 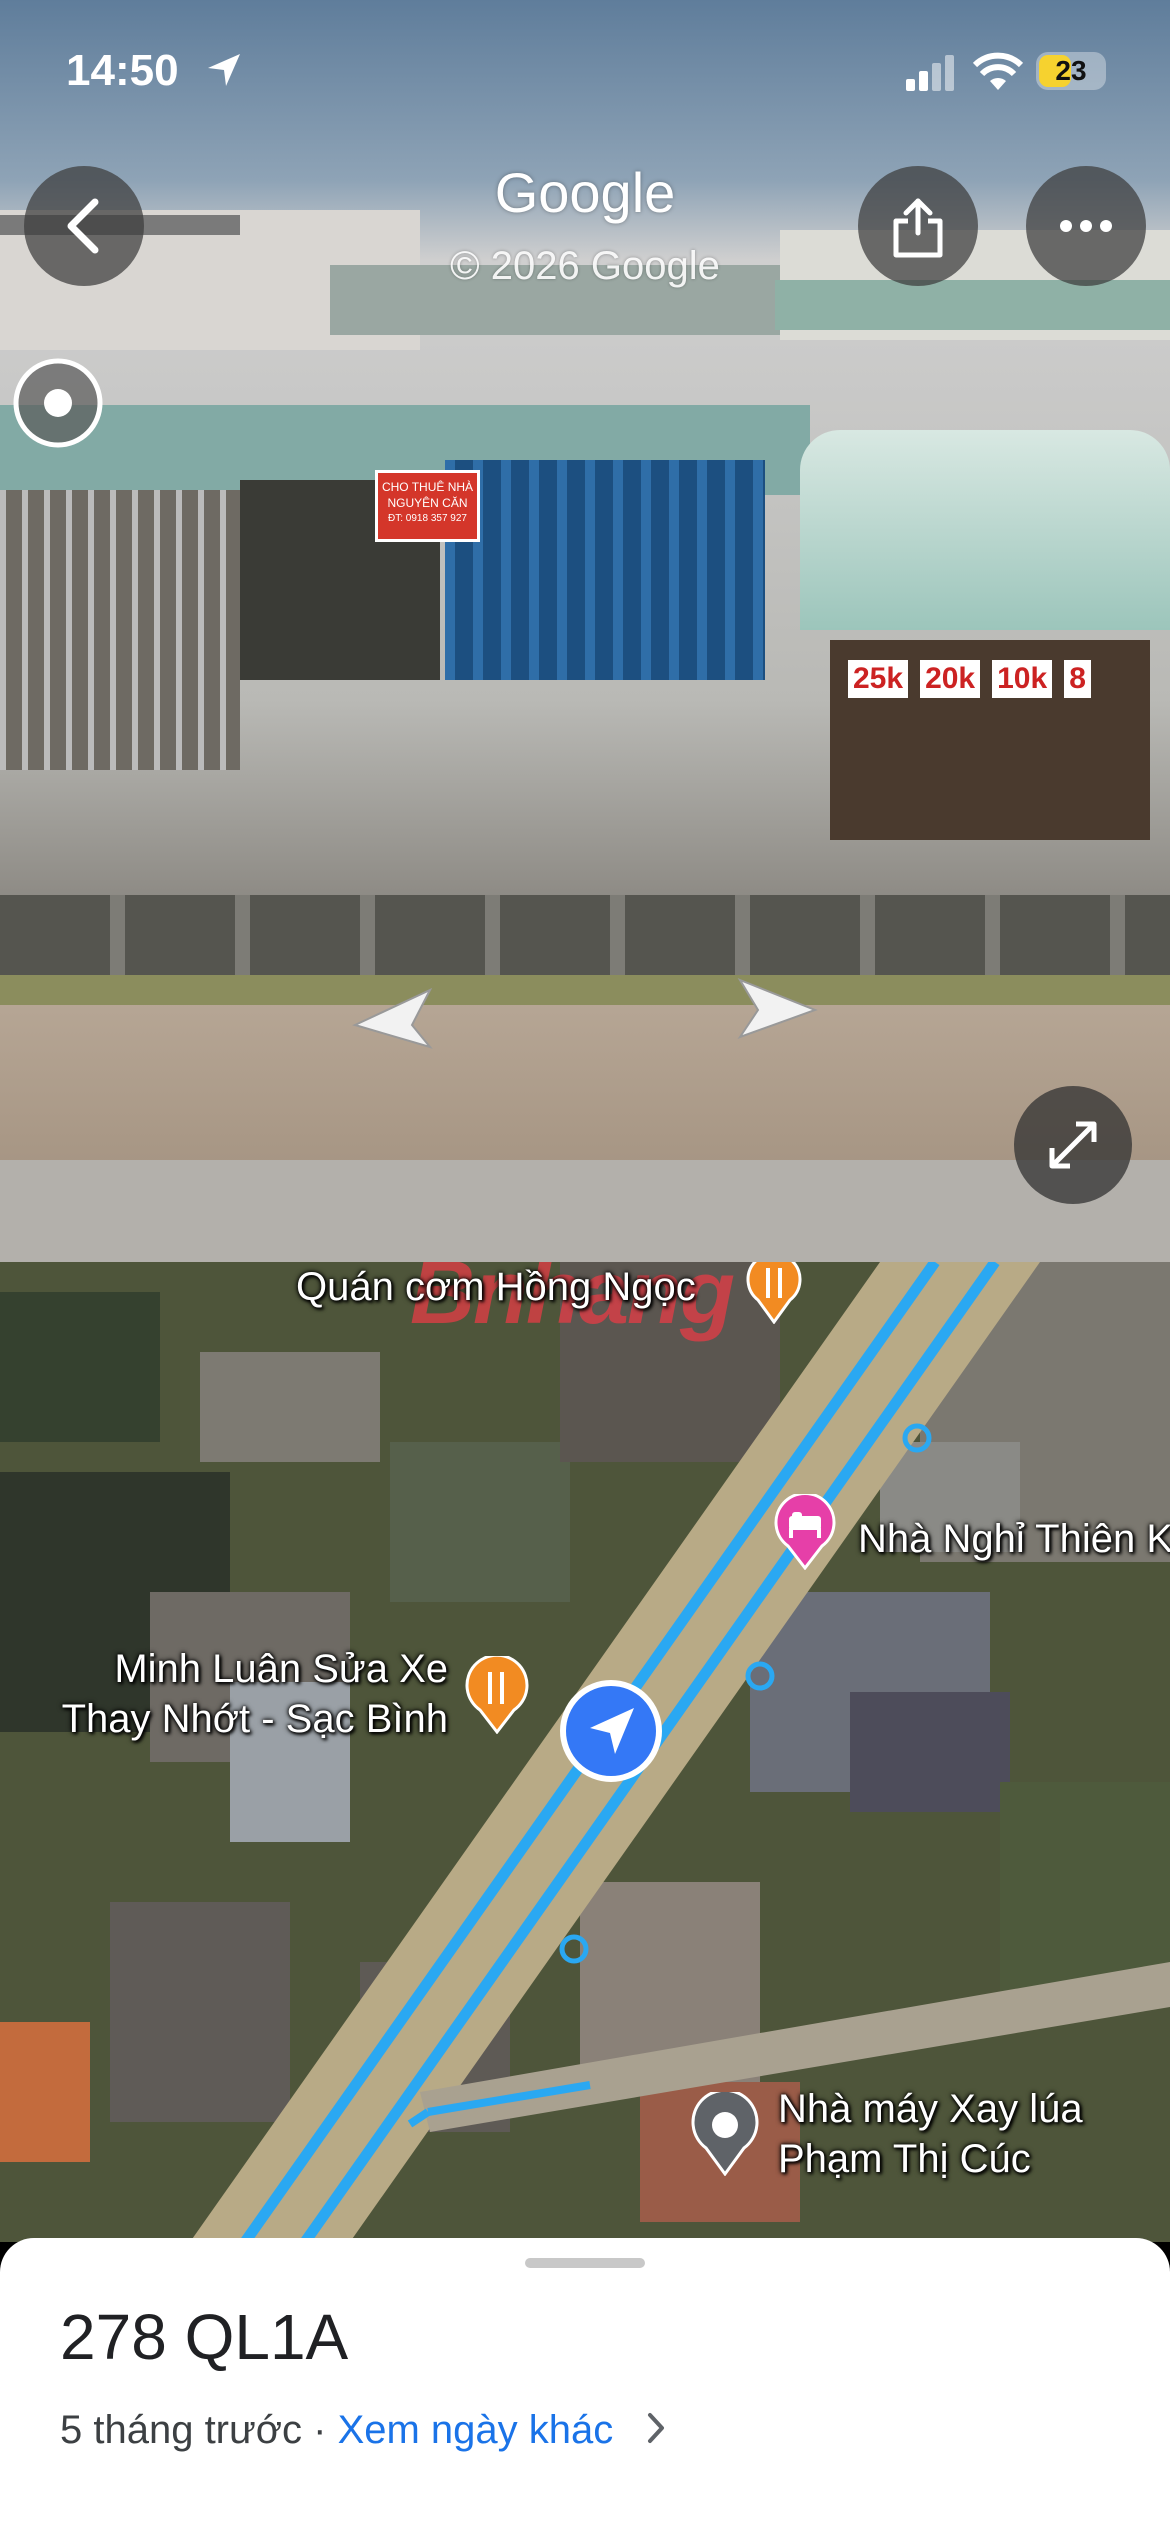 What do you see at coordinates (249, 1694) in the screenshot?
I see `place-label-minh-luan: Minh Luân Sửa Xe Thay Nhớt - Sạc Bình` at bounding box center [249, 1694].